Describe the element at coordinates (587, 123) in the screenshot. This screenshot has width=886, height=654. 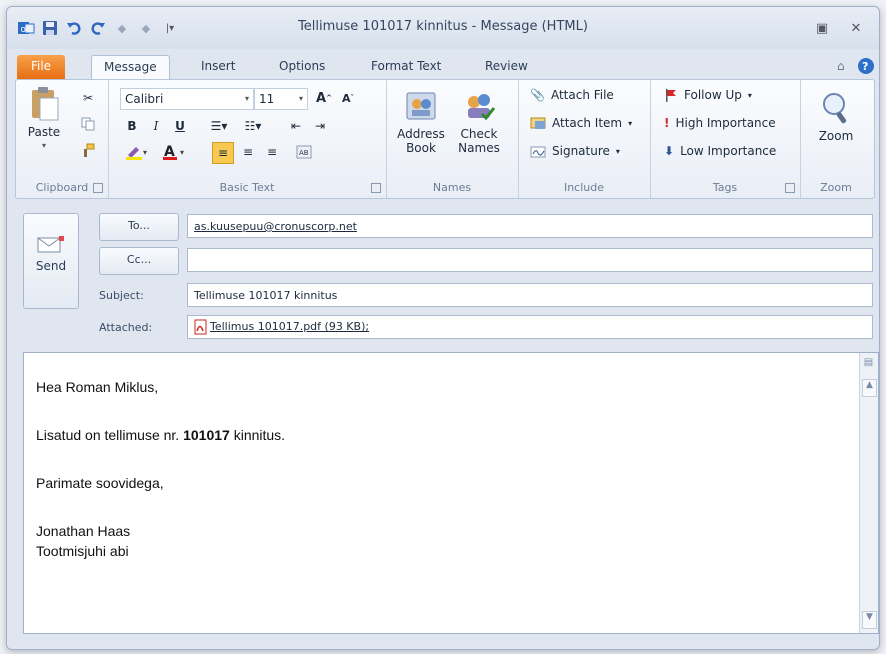
I see `attach-item-label: Attach Item` at that location.